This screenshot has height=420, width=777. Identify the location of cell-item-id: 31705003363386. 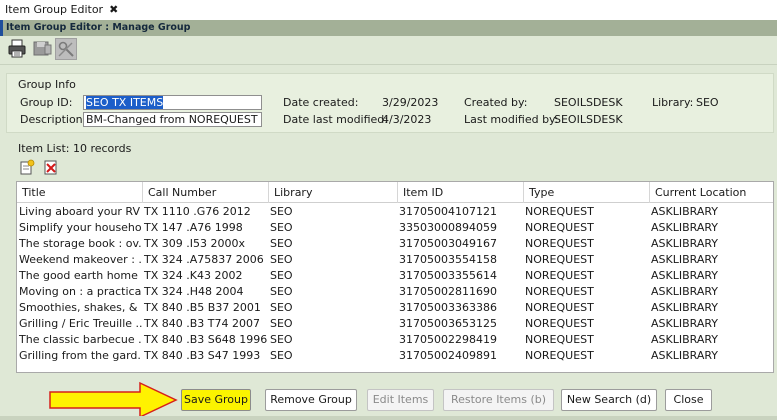
(448, 307).